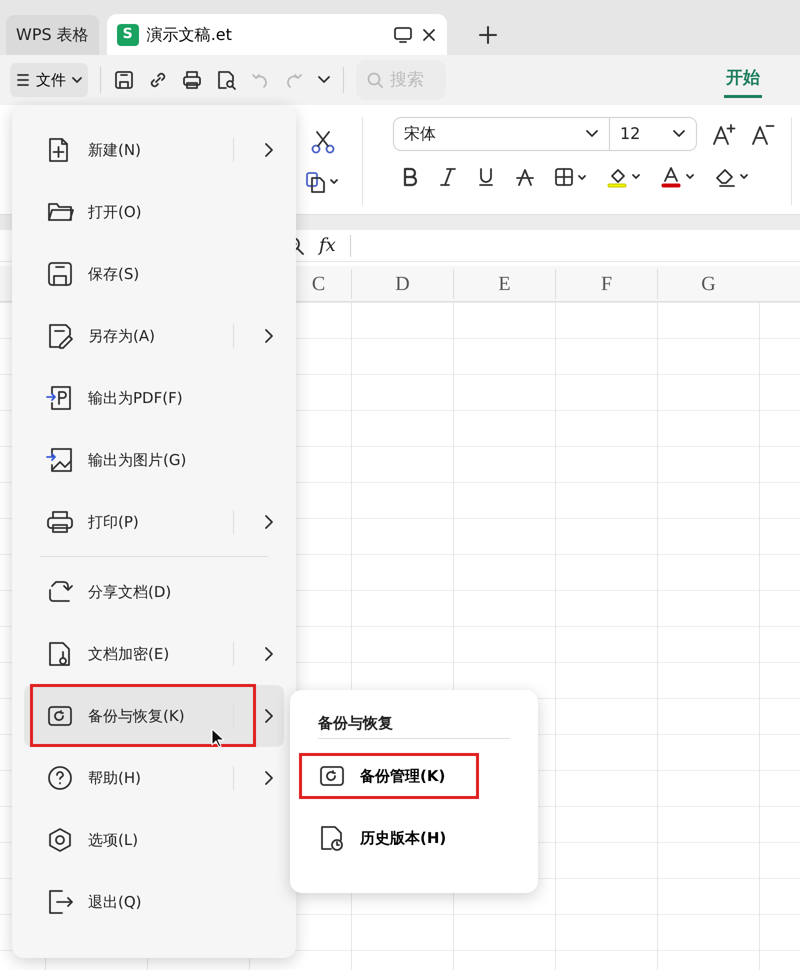  What do you see at coordinates (743, 80) in the screenshot?
I see `ribbon-tab: 开始` at bounding box center [743, 80].